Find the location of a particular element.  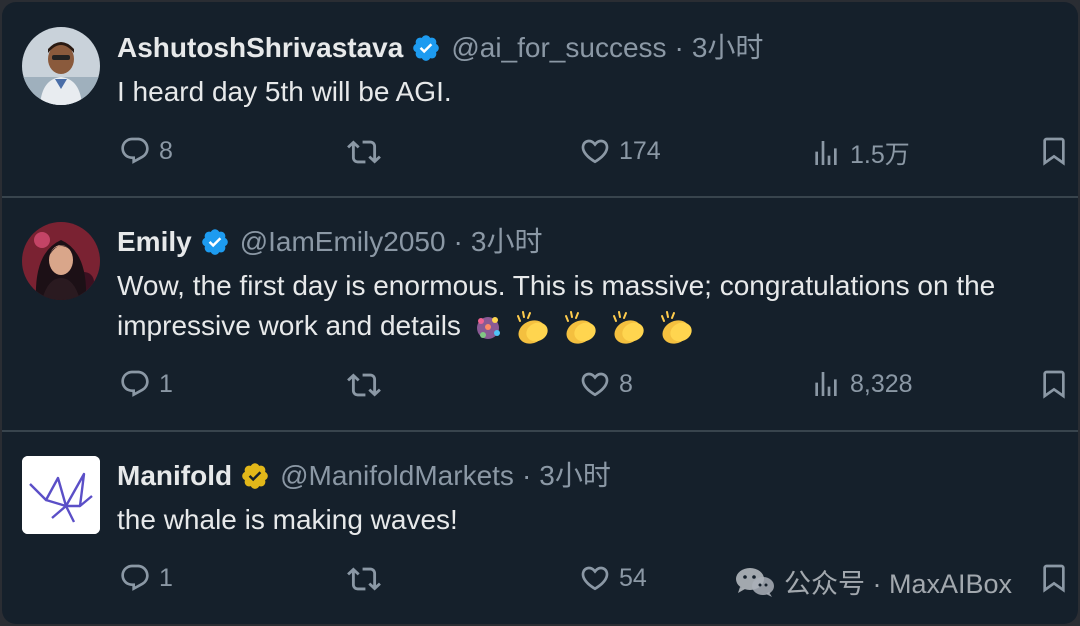

tweet-actions: 1 8 8,328 is located at coordinates (540, 388).